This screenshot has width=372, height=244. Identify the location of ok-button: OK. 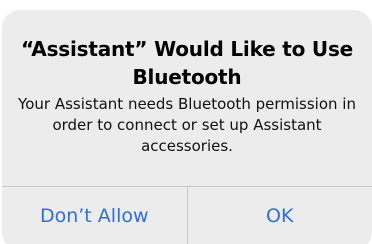
(280, 215).